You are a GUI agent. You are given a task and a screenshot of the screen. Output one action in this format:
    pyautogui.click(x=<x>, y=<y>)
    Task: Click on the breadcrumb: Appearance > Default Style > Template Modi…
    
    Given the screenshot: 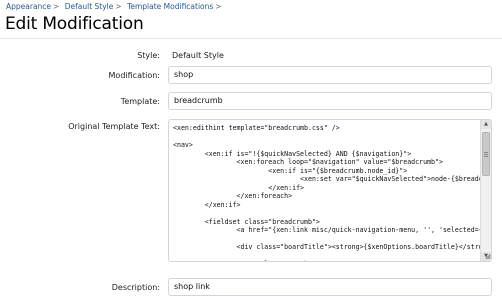 What is the action you would take?
    pyautogui.click(x=115, y=6)
    